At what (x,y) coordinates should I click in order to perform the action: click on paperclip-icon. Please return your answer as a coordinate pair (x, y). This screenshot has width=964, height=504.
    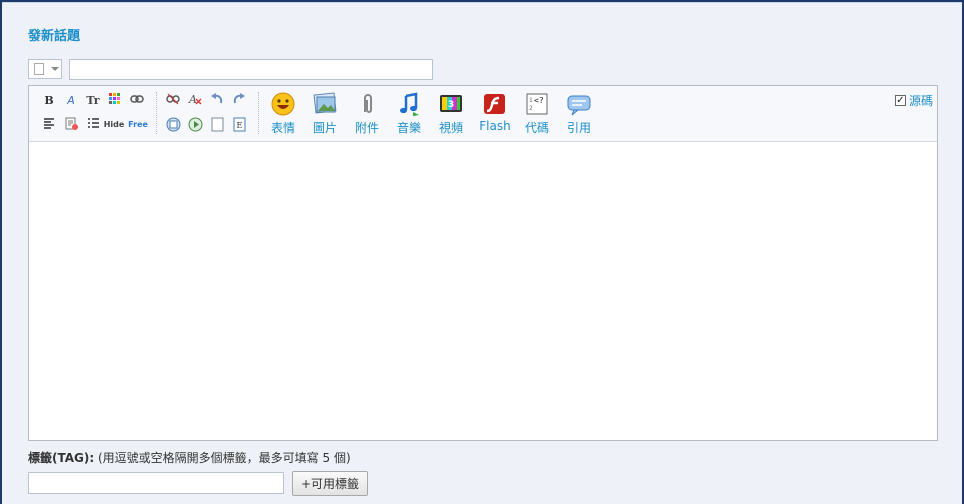
    Looking at the image, I should click on (367, 104).